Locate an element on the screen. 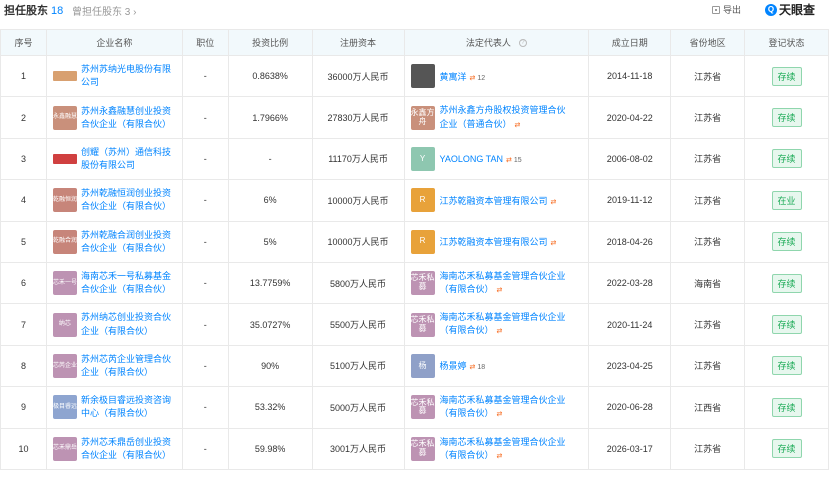 Image resolution: width=829 pixels, height=478 pixels. row-index: 8 is located at coordinates (24, 366).